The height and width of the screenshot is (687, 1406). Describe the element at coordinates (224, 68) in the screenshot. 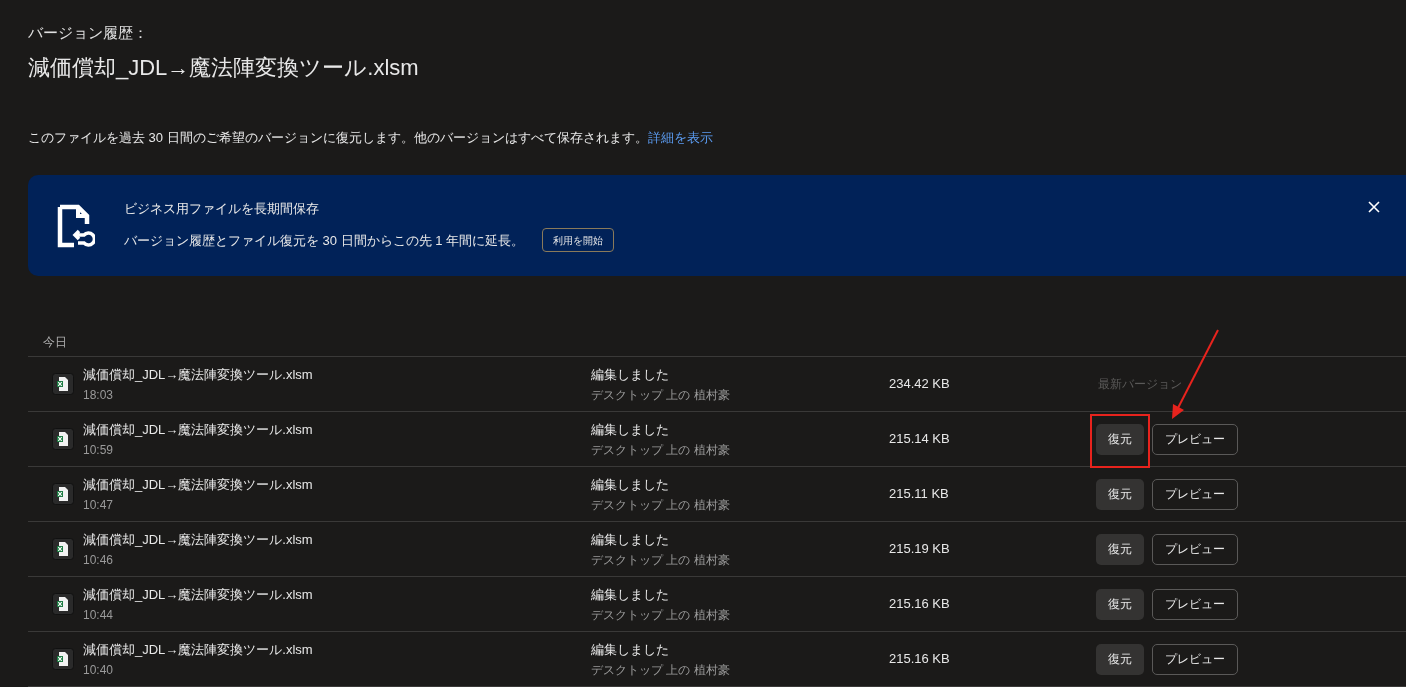

I see `file-title: 減価償却_JDL→魔法陣変換ツール.xlsm` at that location.